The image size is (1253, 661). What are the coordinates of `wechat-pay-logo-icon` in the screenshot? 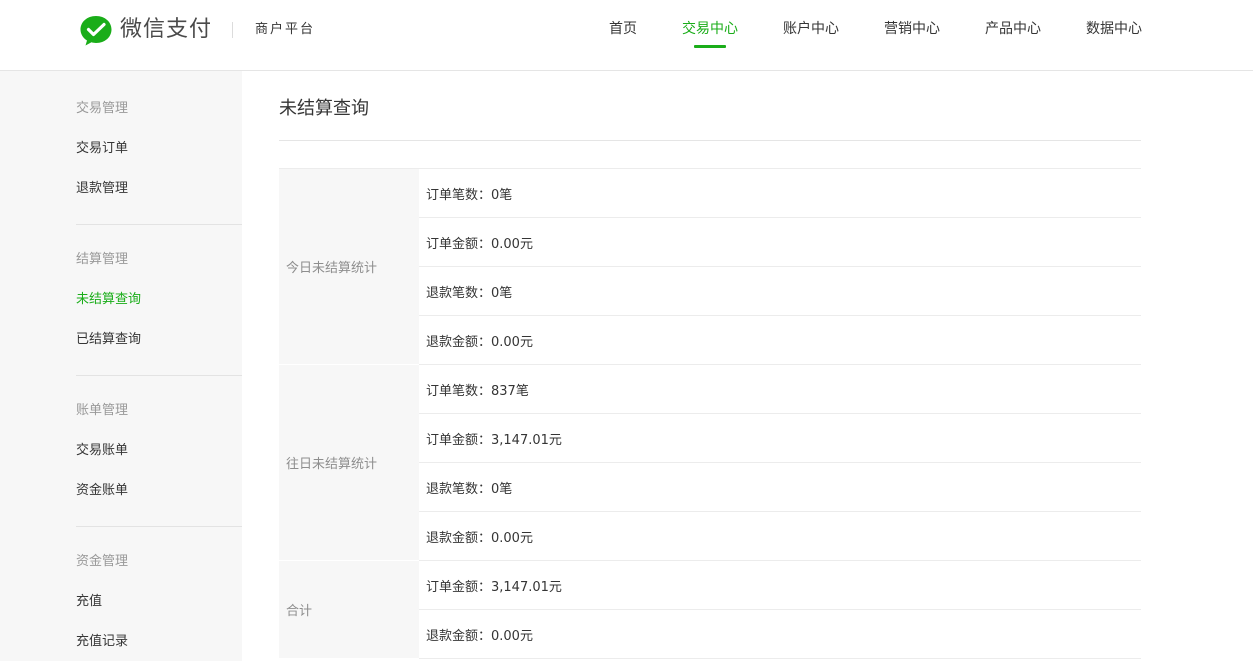 It's located at (96, 31).